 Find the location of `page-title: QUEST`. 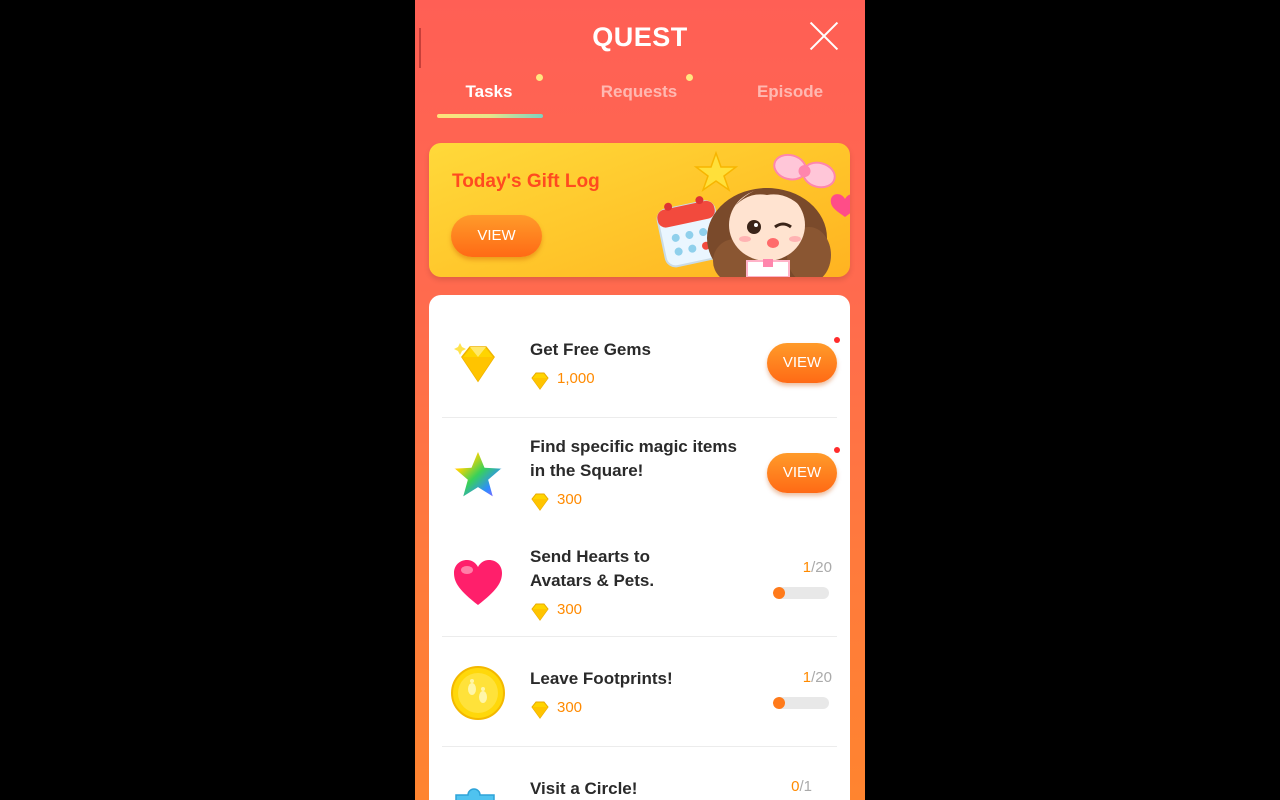

page-title: QUEST is located at coordinates (640, 37).